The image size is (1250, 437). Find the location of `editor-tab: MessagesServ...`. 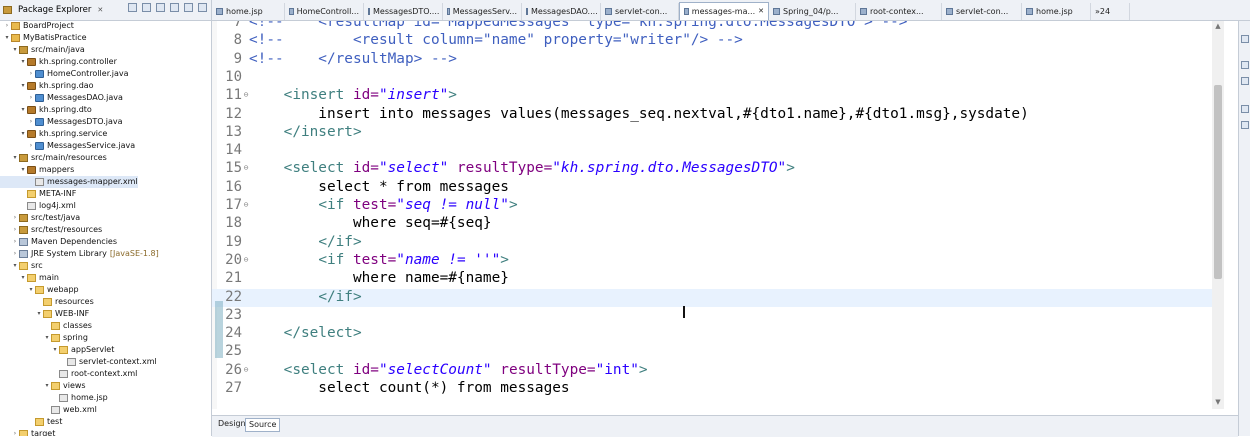

editor-tab: MessagesServ... is located at coordinates (482, 11).